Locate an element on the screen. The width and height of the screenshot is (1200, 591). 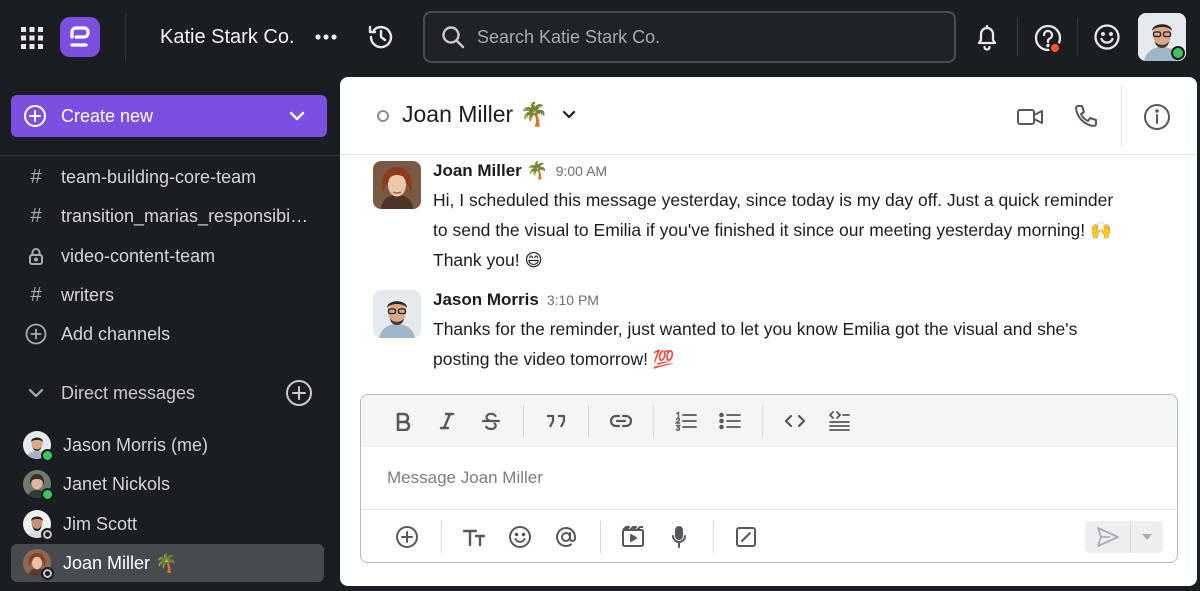
message-input is located at coordinates (737, 478).